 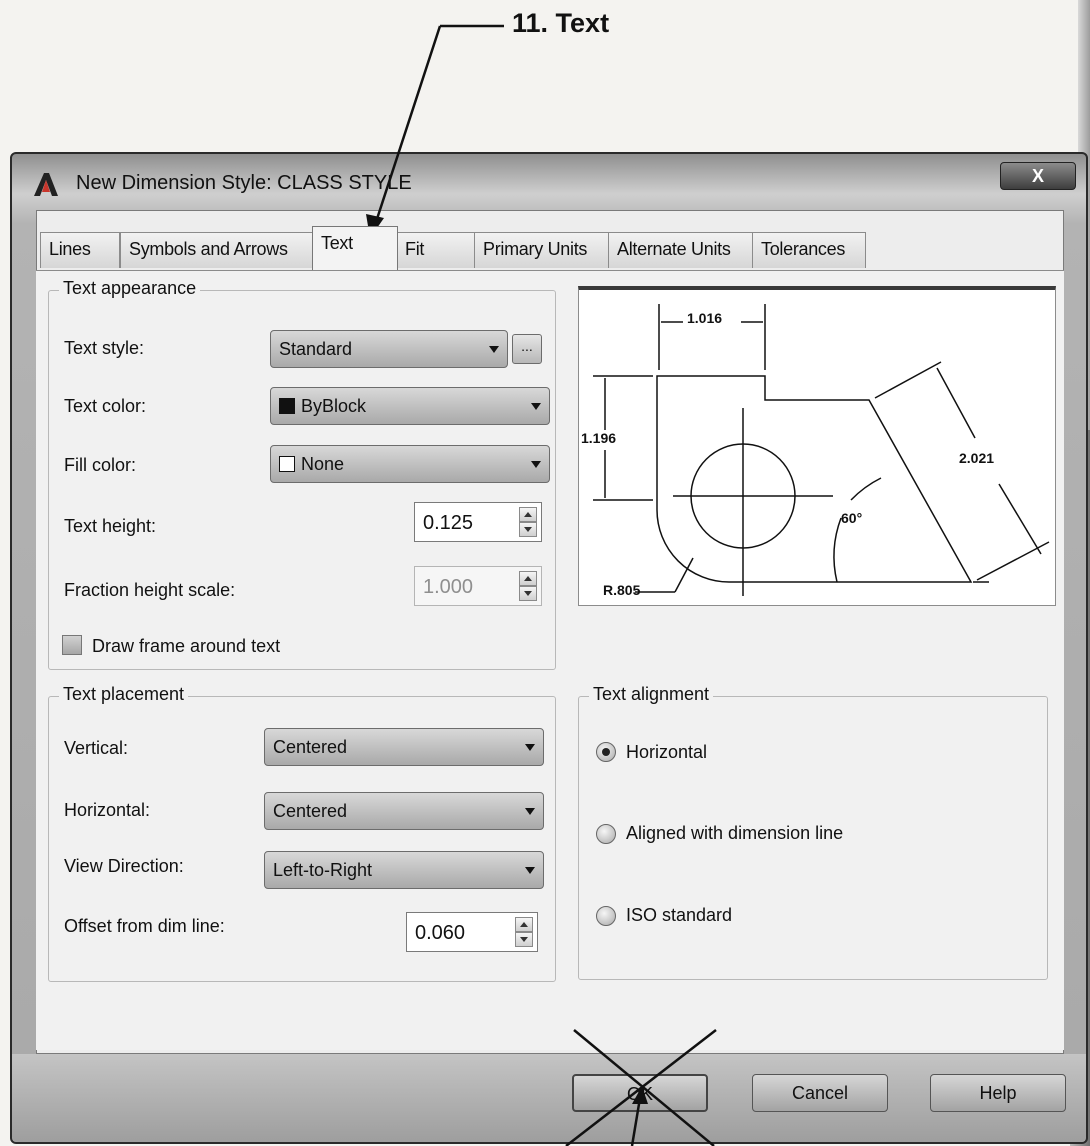 I want to click on offset-label: Offset from dim line:, so click(x=144, y=926).